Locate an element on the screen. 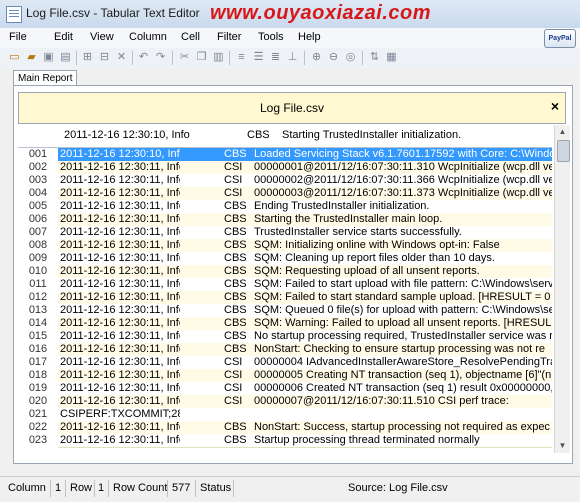 This screenshot has width=580, height=502. column-header-1: 2011-12-16 12:30:10, Info is located at coordinates (129, 135).